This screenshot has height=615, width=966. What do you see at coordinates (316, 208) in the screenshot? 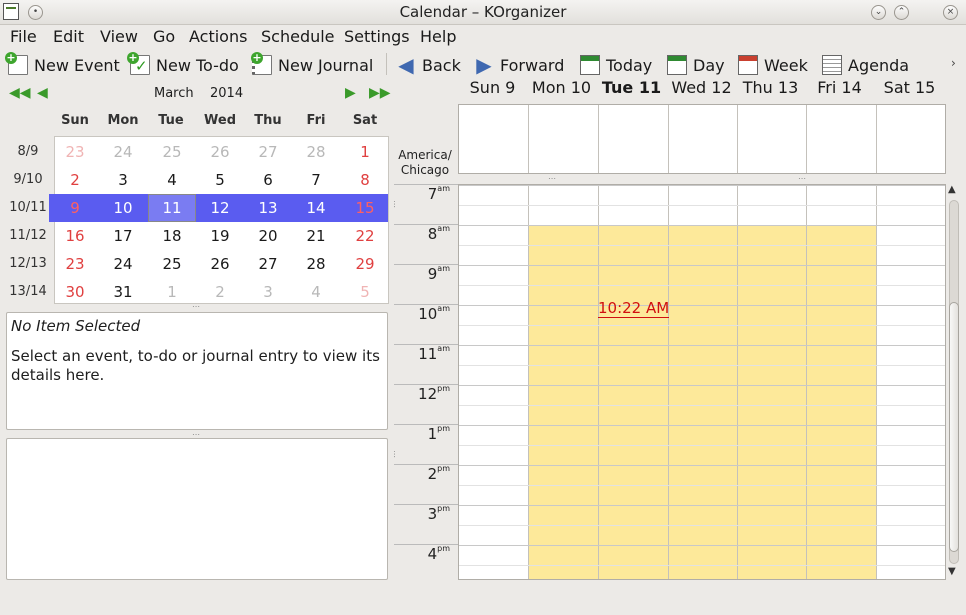
I see `calendar-day: 14` at bounding box center [316, 208].